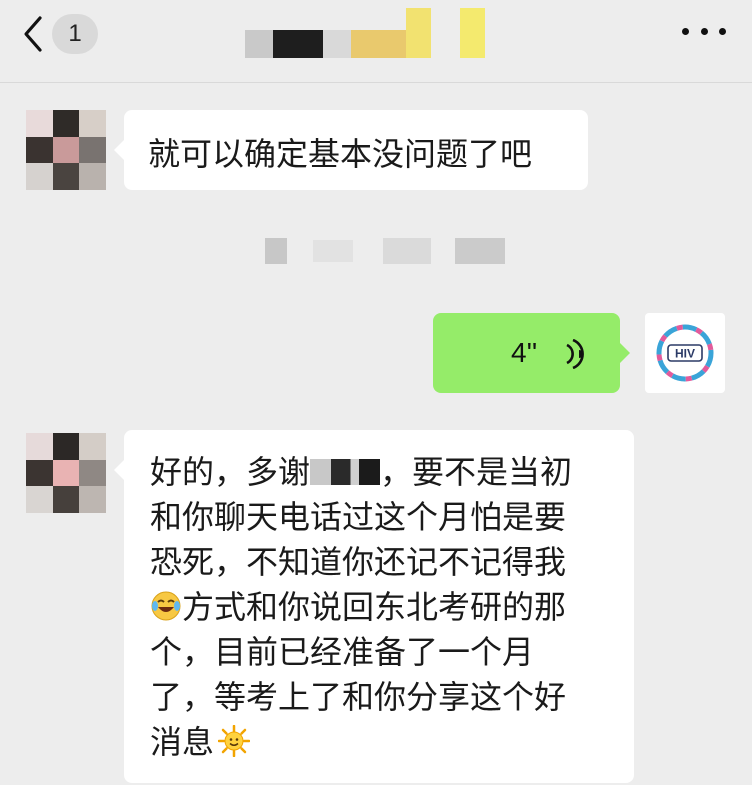 The image size is (752, 785). I want to click on message-line: 恐死，不知道你还记不记得我, so click(358, 562).